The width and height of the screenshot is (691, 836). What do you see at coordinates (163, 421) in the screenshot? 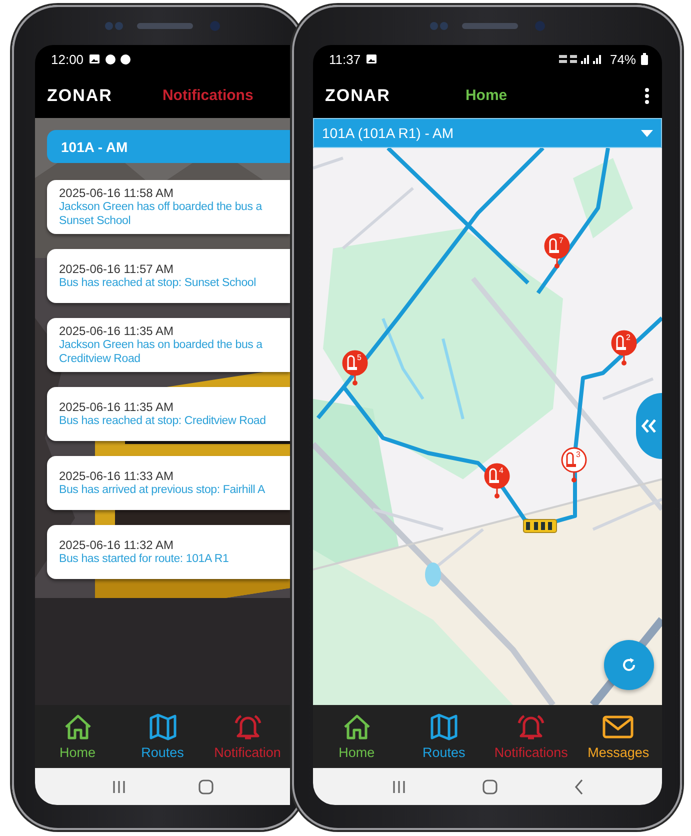
I see `notification-message: Bus has reached at stop: Creditview Road` at bounding box center [163, 421].